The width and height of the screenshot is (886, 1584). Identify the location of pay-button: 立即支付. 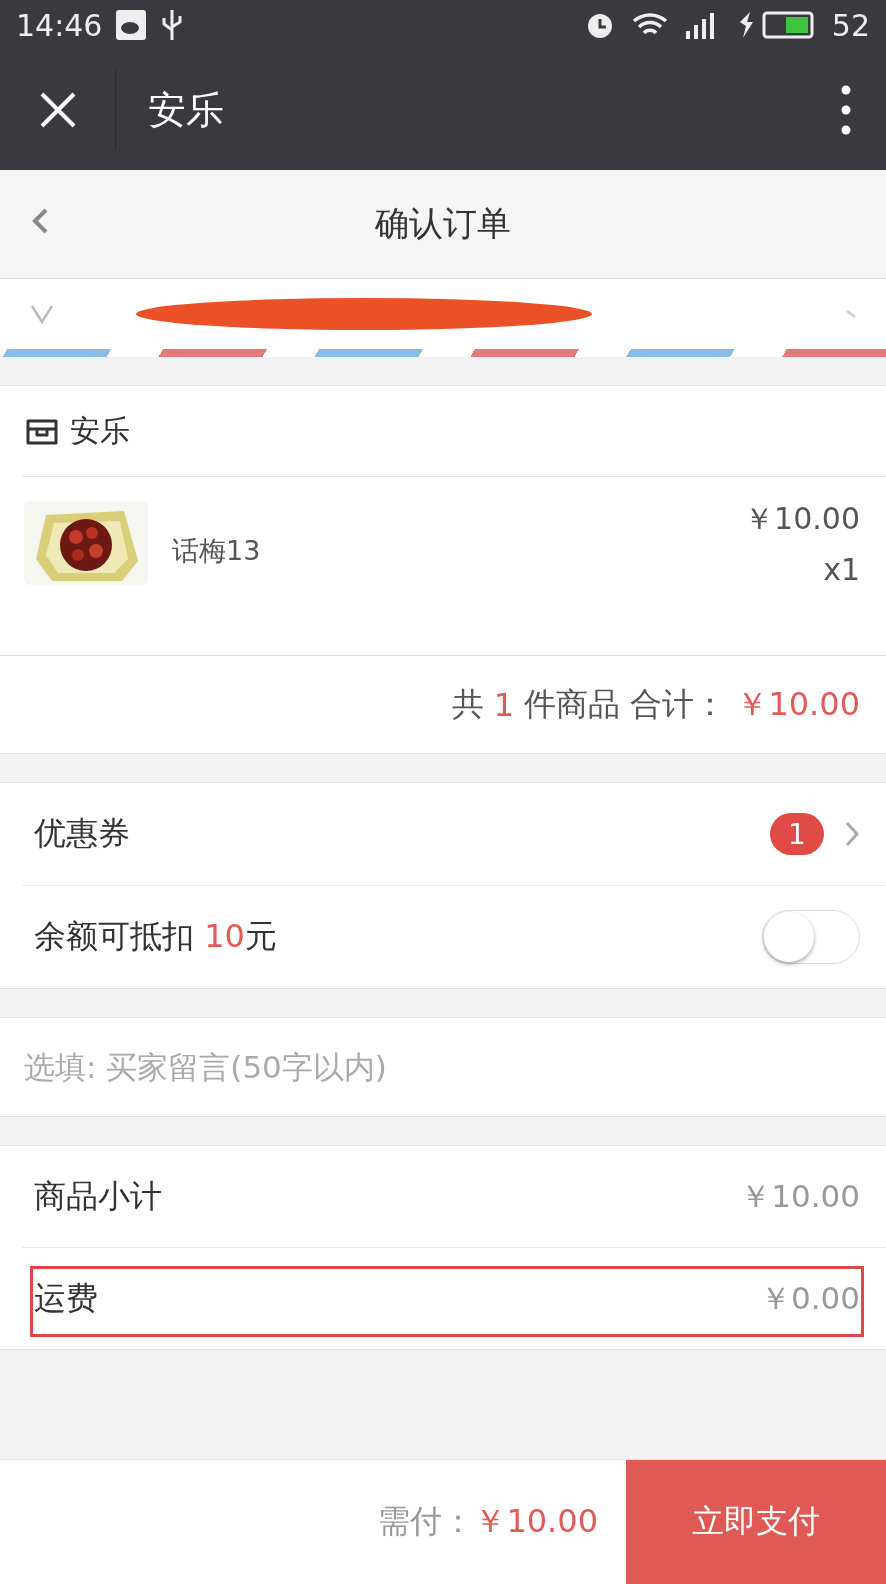
(756, 1522).